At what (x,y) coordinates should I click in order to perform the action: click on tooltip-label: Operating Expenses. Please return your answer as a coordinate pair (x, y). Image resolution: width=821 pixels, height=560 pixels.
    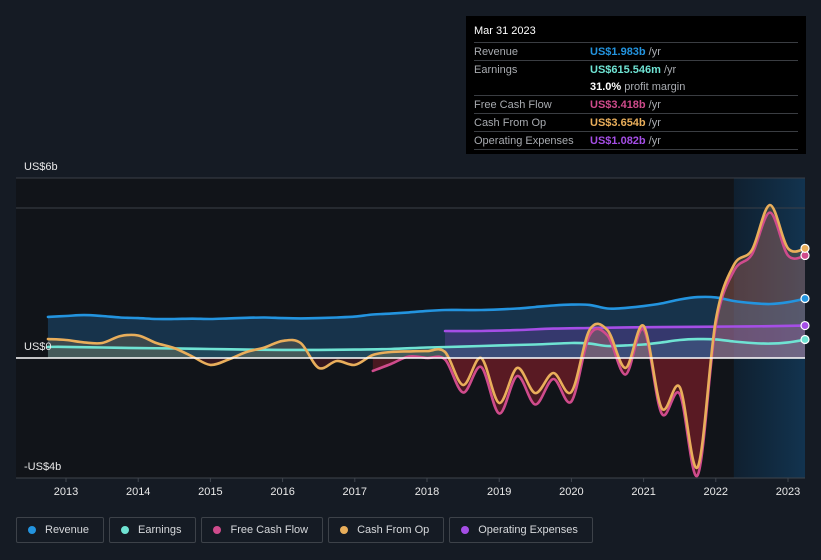
    Looking at the image, I should click on (524, 141).